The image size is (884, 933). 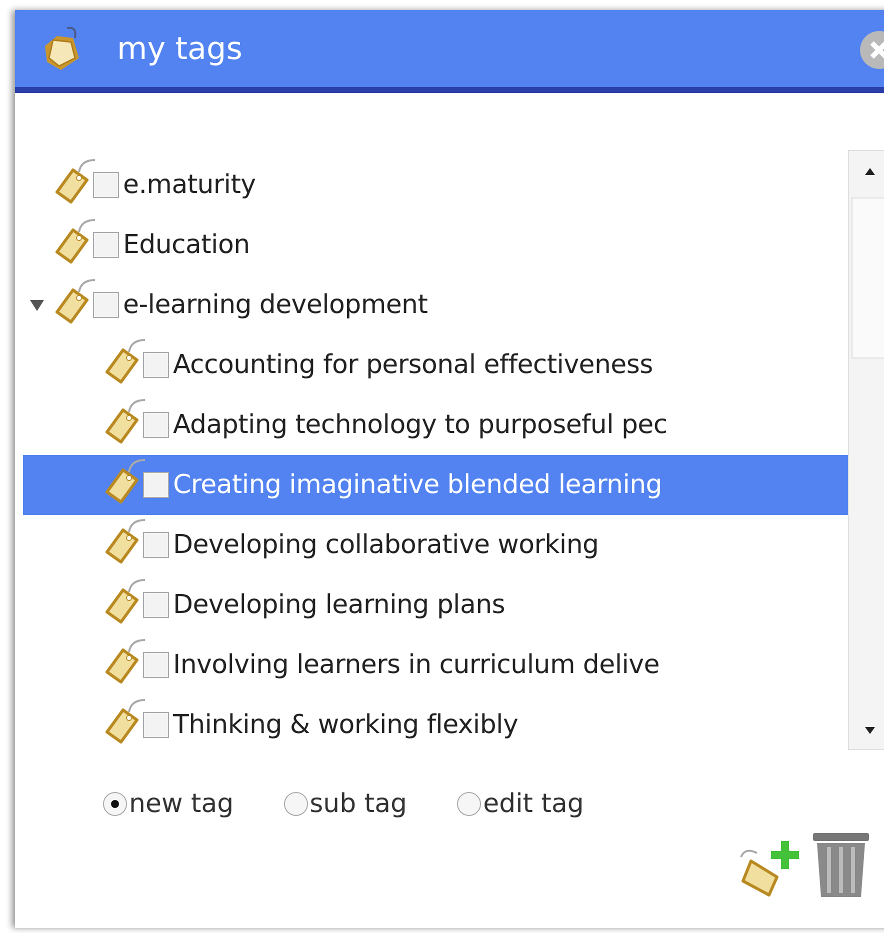 What do you see at coordinates (275, 305) in the screenshot?
I see `tag-label: e-learning development` at bounding box center [275, 305].